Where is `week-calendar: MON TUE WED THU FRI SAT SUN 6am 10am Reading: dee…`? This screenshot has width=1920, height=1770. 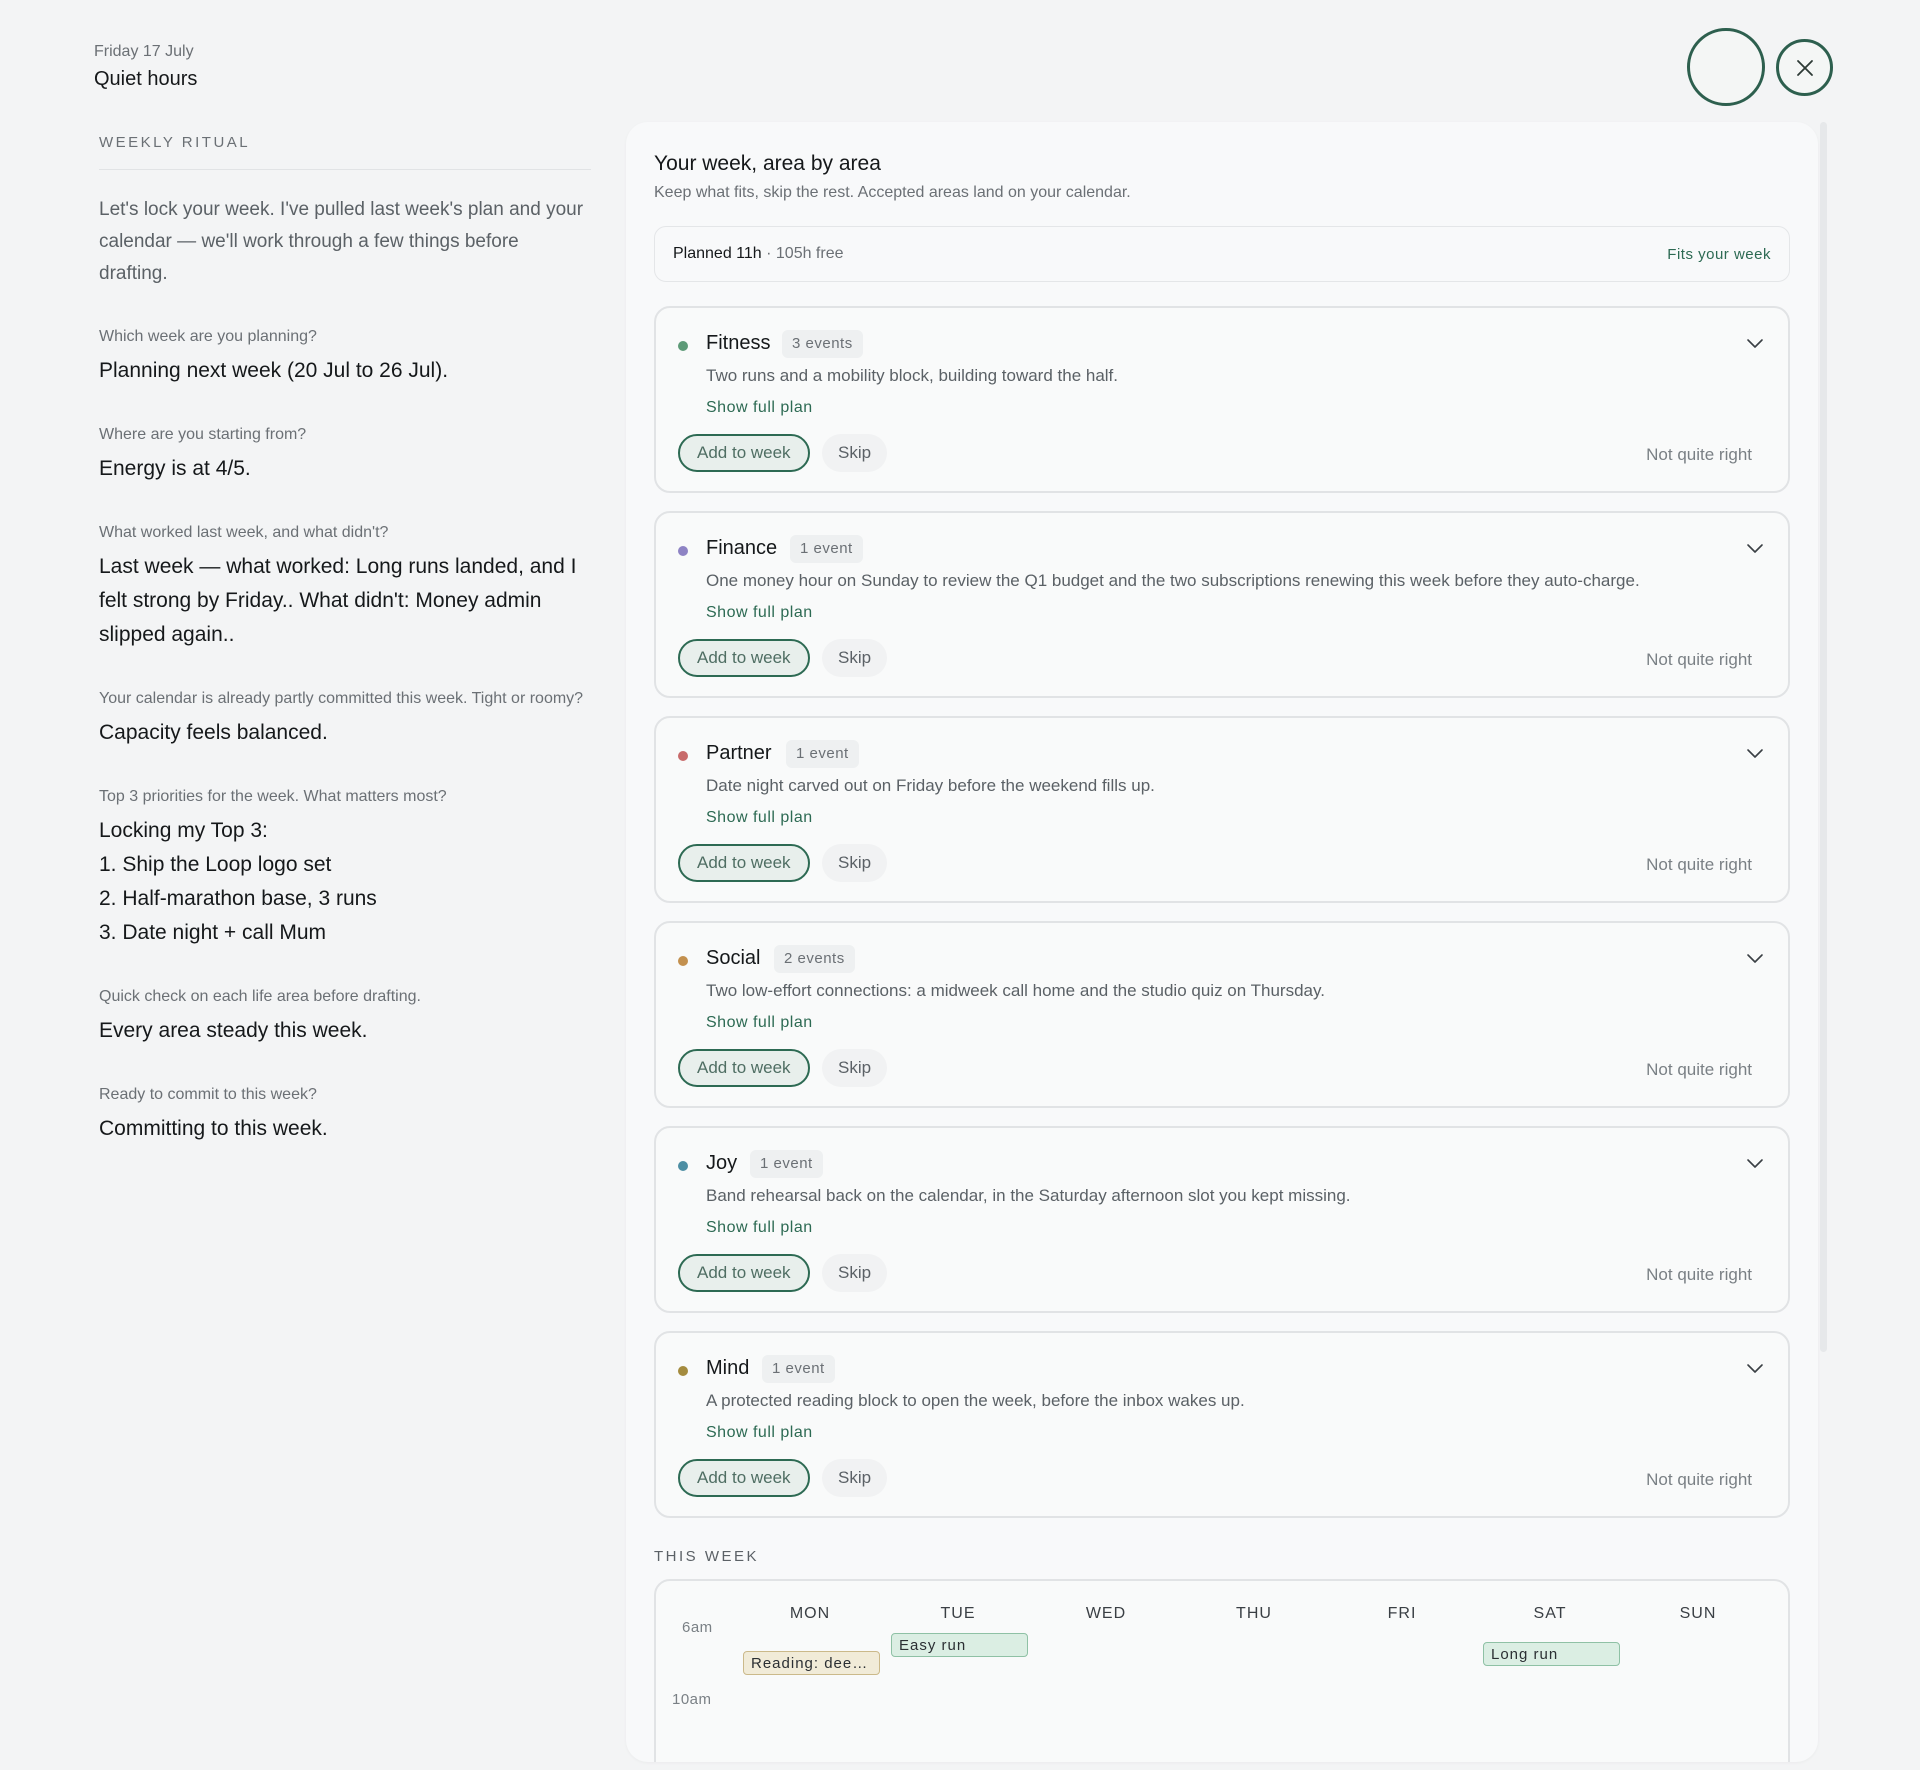
week-calendar: MON TUE WED THU FRI SAT SUN 6am 10am Reading: dee… is located at coordinates (1222, 1670).